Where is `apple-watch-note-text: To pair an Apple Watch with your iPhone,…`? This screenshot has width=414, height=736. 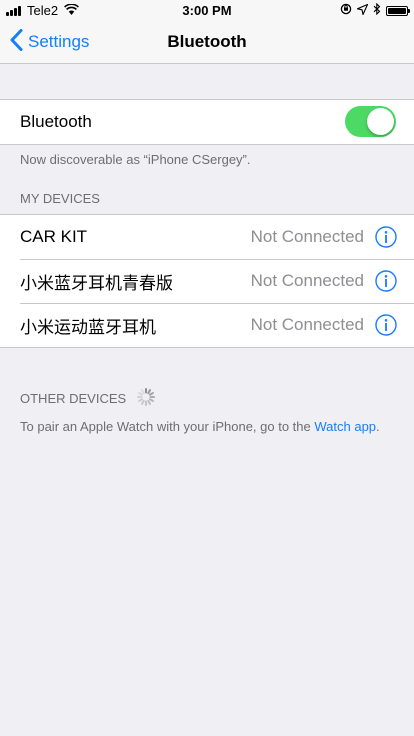 apple-watch-note-text: To pair an Apple Watch with your iPhone,… is located at coordinates (167, 426).